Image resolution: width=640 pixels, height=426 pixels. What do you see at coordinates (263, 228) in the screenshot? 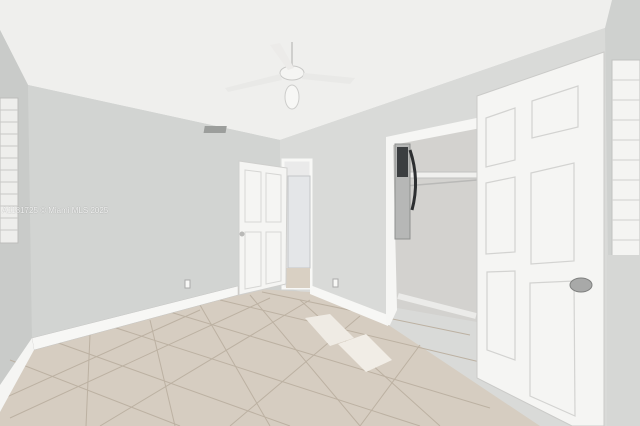
I see `bedroom-door` at bounding box center [263, 228].